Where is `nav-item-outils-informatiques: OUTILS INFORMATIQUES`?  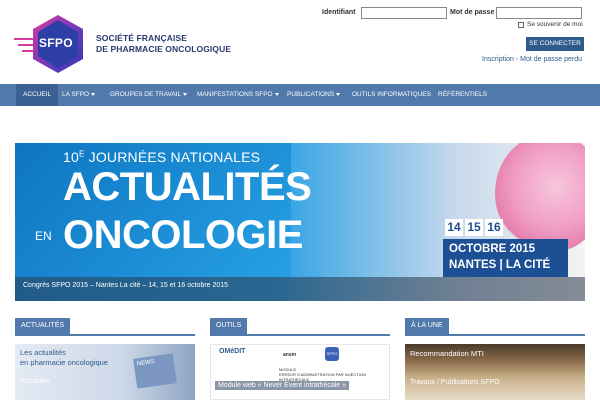 nav-item-outils-informatiques: OUTILS INFORMATIQUES is located at coordinates (391, 95).